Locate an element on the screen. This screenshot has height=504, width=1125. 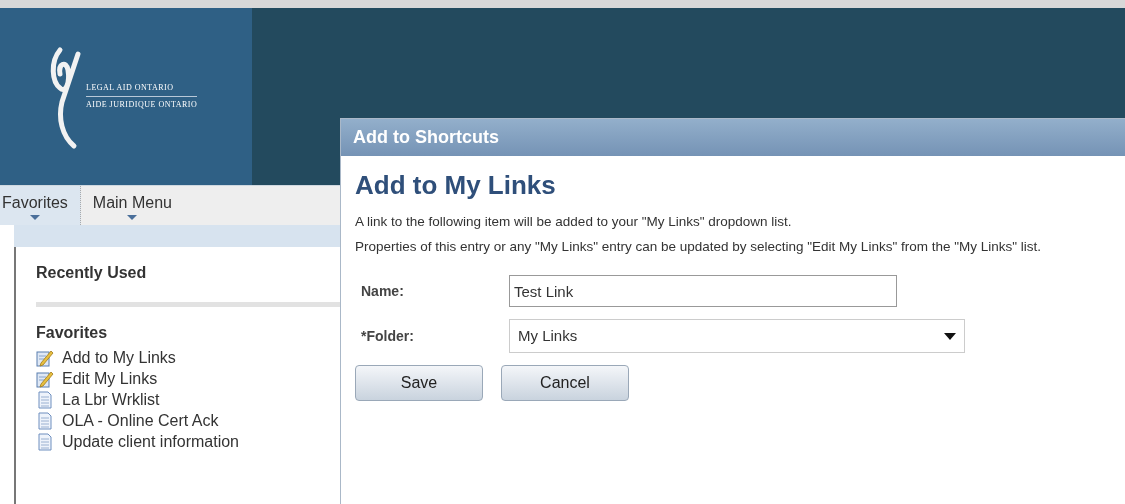
dropdown-arrow-icon is located at coordinates (950, 336).